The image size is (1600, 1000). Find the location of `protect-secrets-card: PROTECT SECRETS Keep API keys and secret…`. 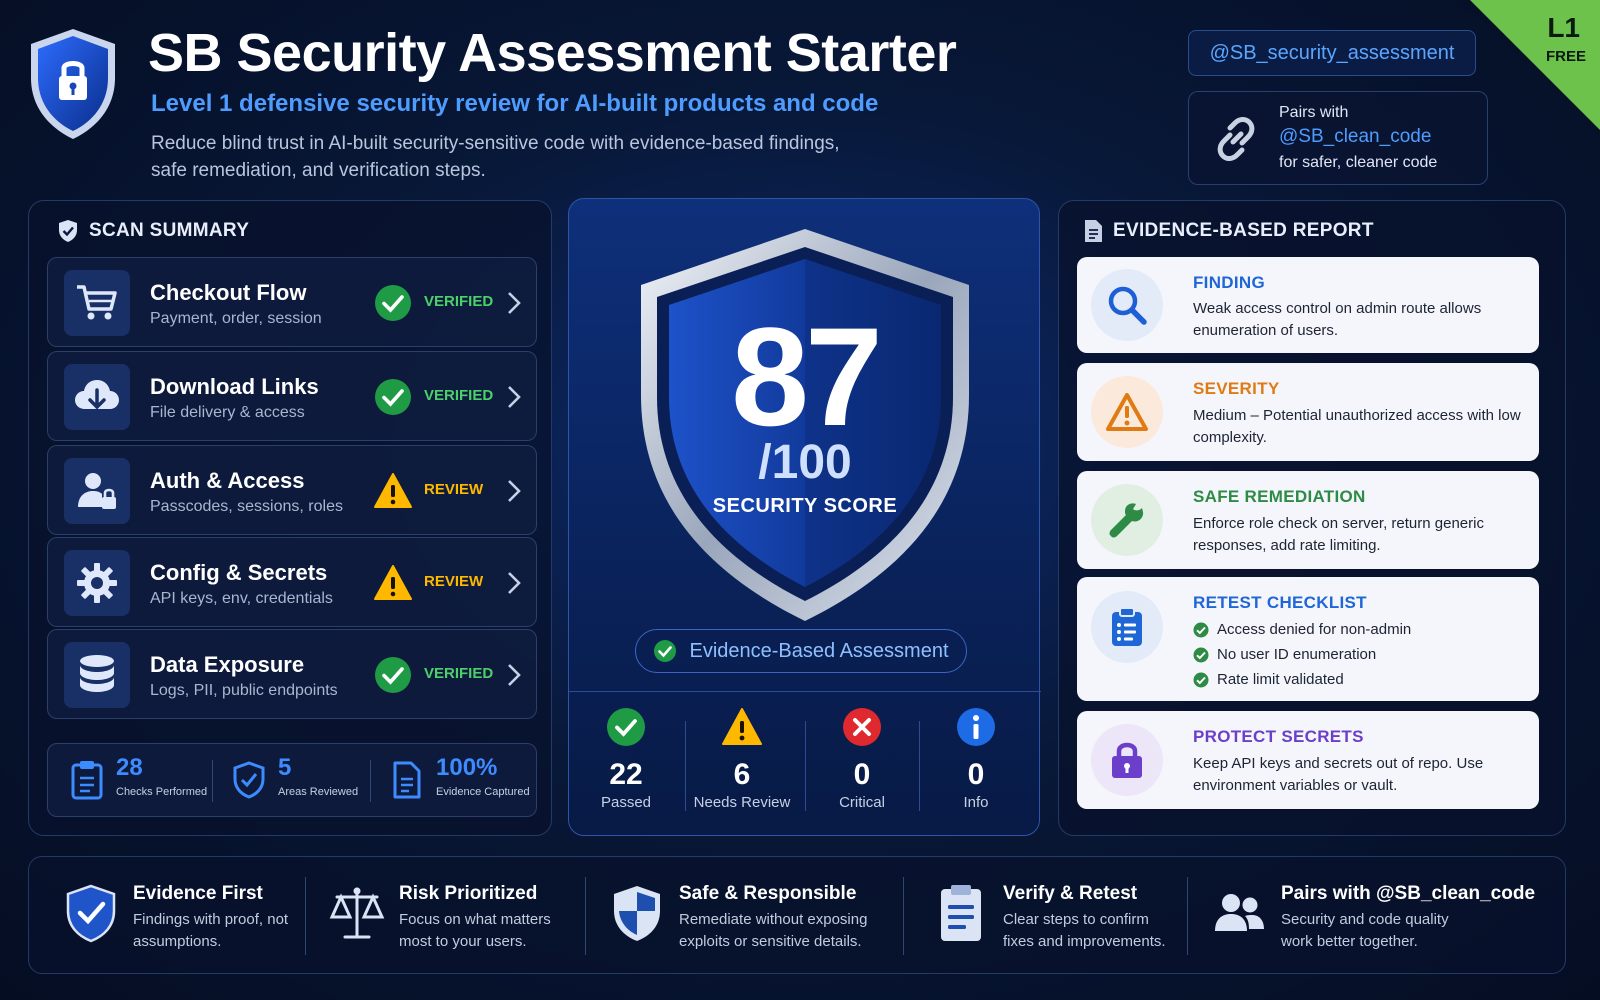

protect-secrets-card: PROTECT SECRETS Keep API keys and secret… is located at coordinates (1308, 760).